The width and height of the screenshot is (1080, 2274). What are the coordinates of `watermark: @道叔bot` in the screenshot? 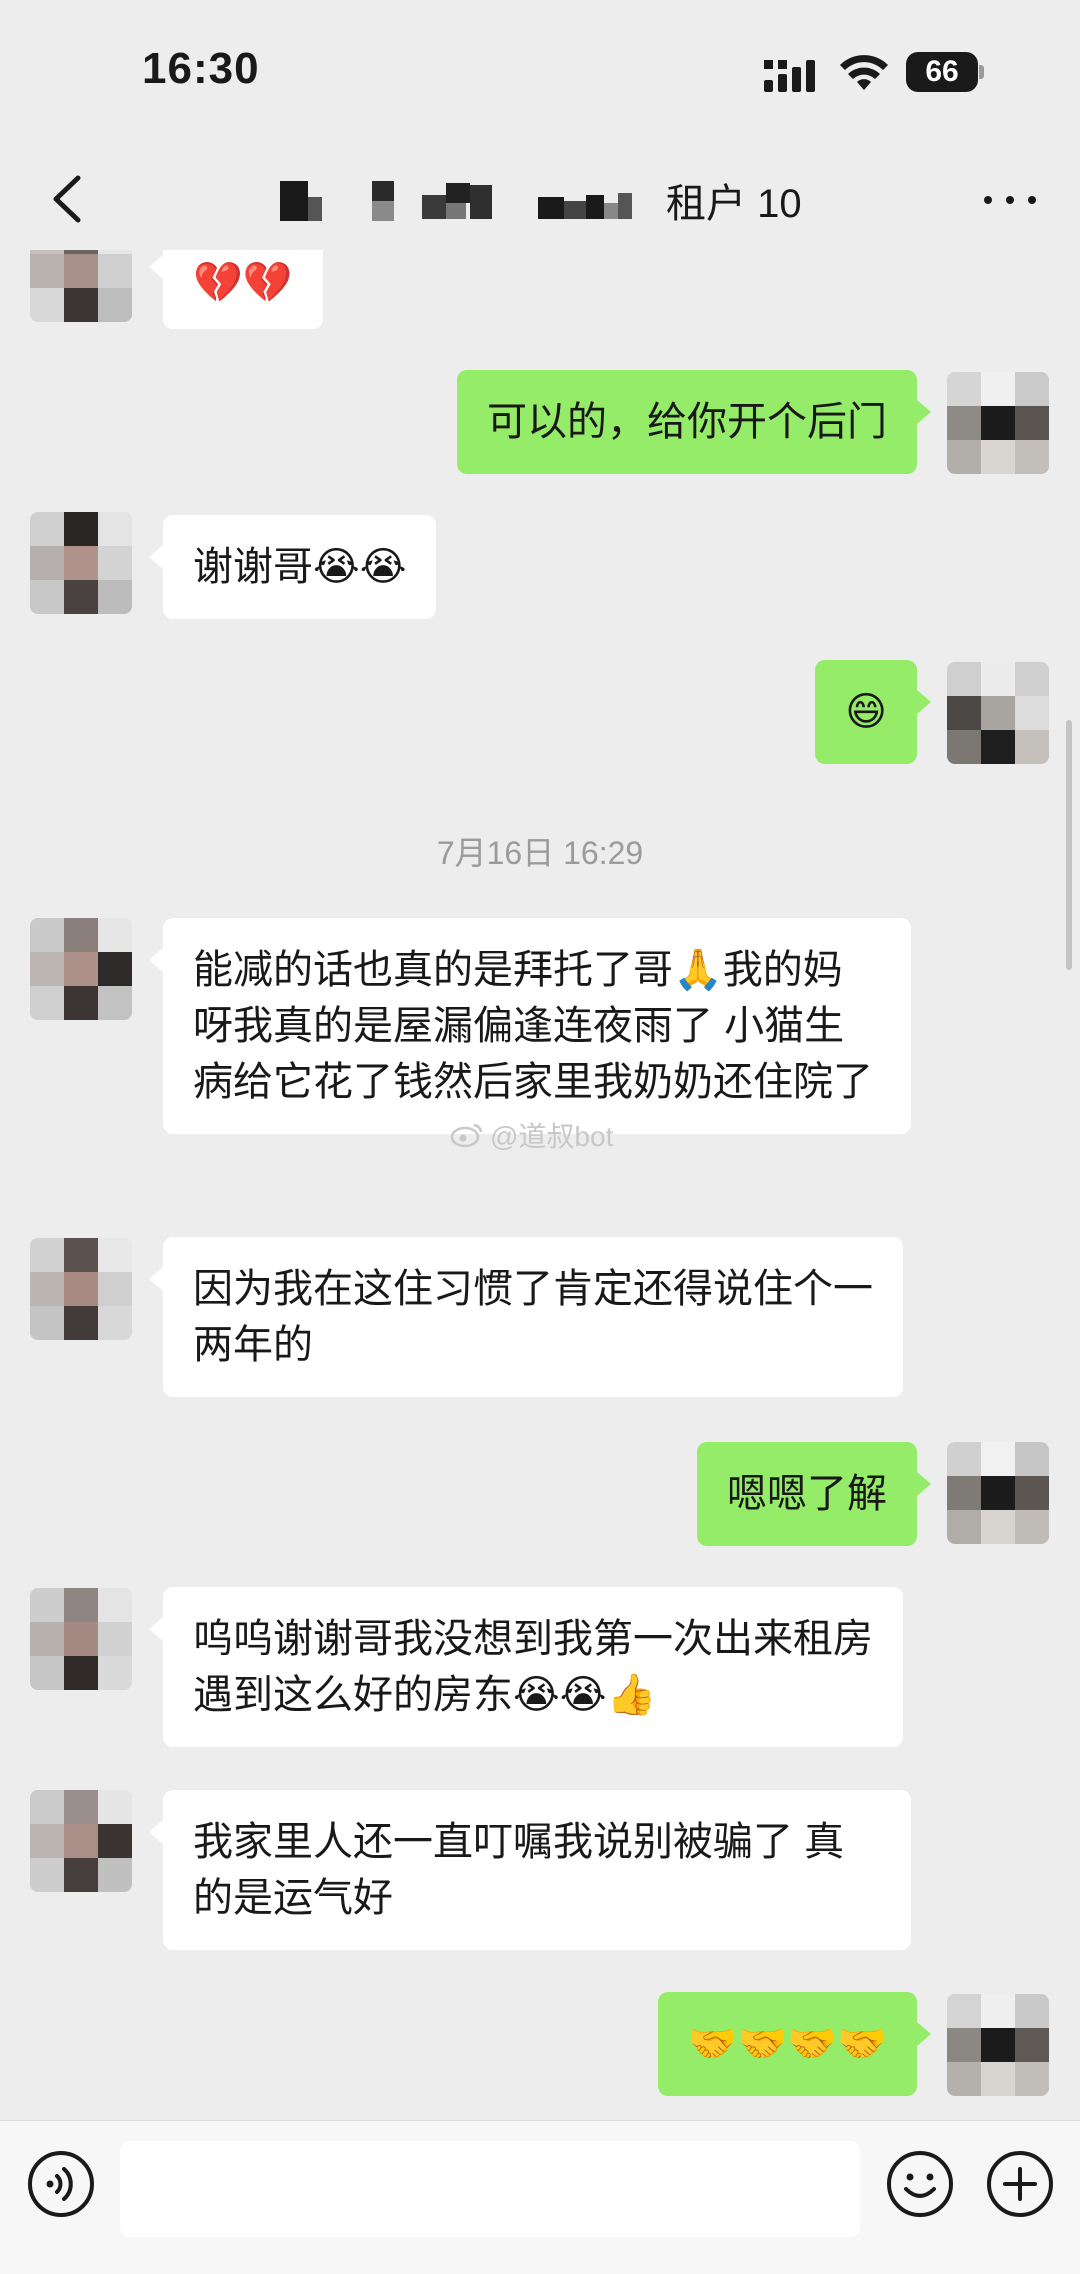 It's located at (531, 1135).